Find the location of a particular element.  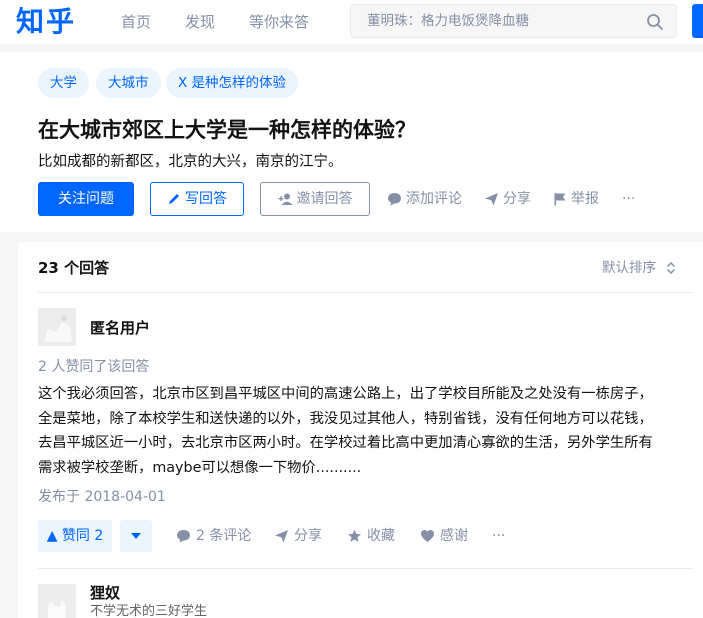

anonymous-avatar-icon is located at coordinates (57, 327).